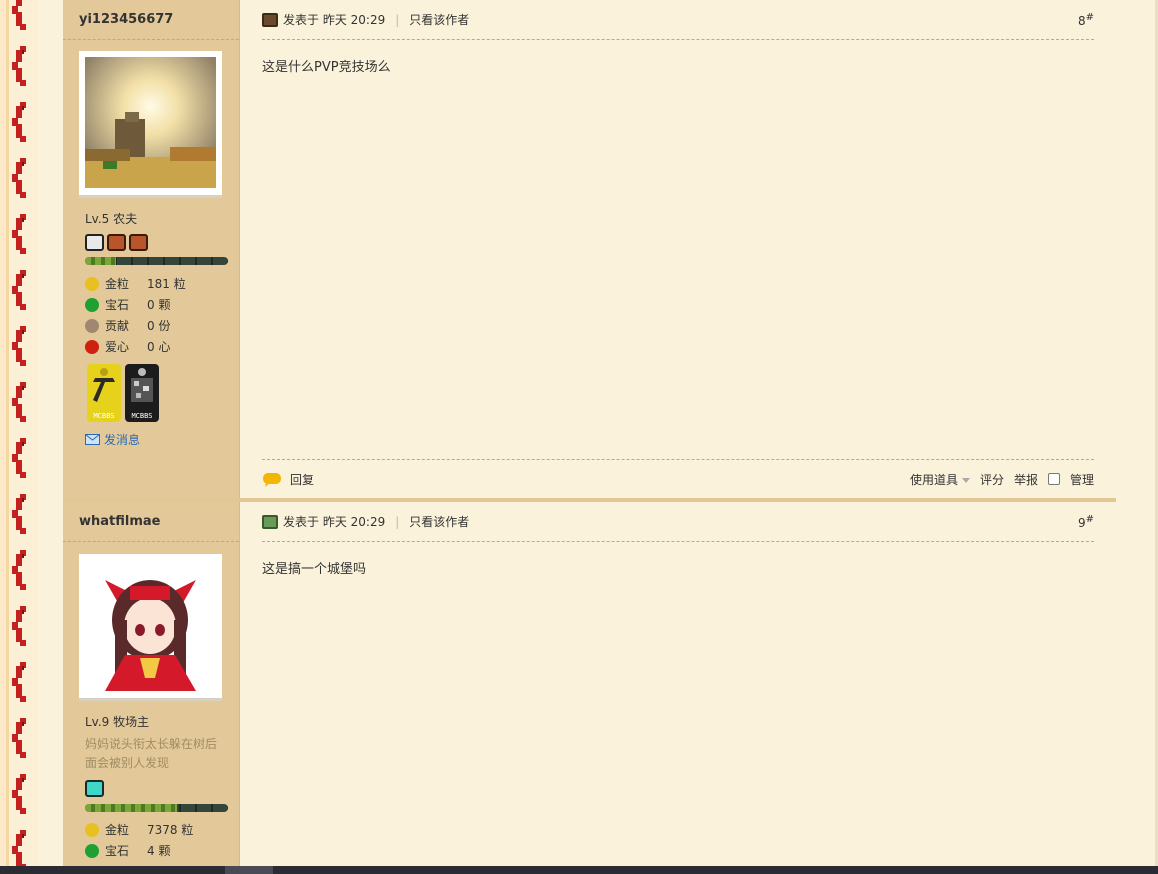 The width and height of the screenshot is (1158, 874). Describe the element at coordinates (104, 385) in the screenshot. I see `pickaxe-icon` at that location.